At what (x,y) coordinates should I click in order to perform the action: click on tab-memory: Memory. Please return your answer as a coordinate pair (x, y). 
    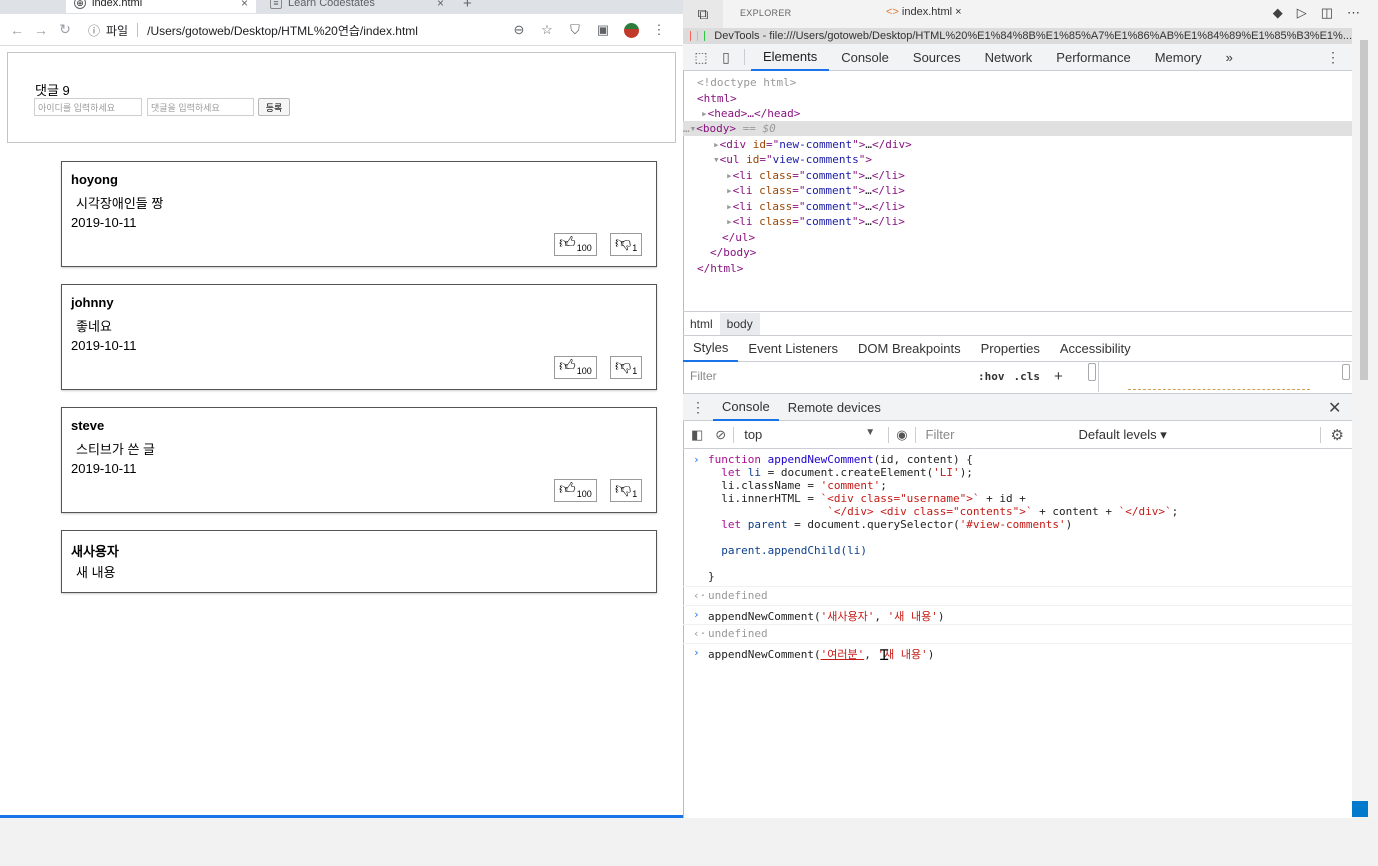
    Looking at the image, I should click on (1178, 57).